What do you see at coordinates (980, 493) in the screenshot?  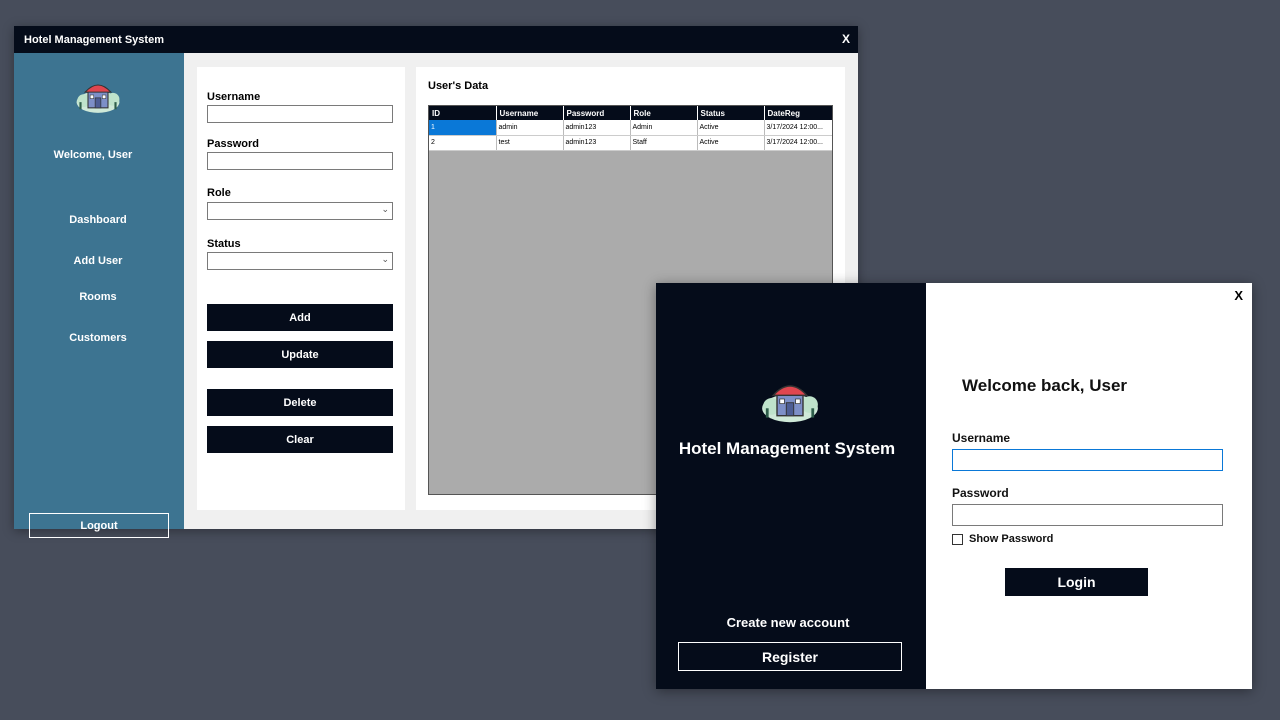 I see `login-password-label: Password` at bounding box center [980, 493].